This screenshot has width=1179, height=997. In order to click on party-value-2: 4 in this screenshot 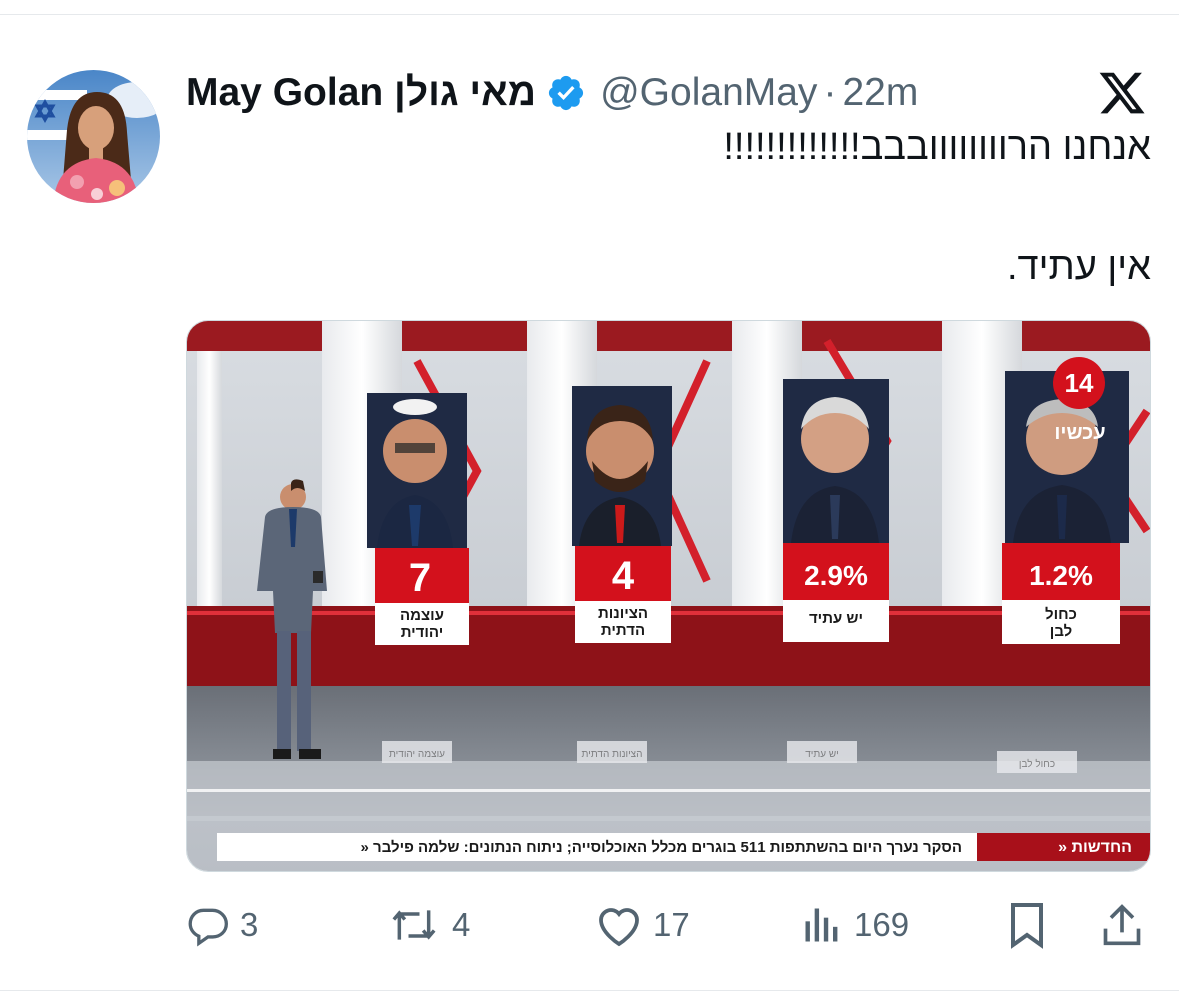, I will do `click(623, 576)`.